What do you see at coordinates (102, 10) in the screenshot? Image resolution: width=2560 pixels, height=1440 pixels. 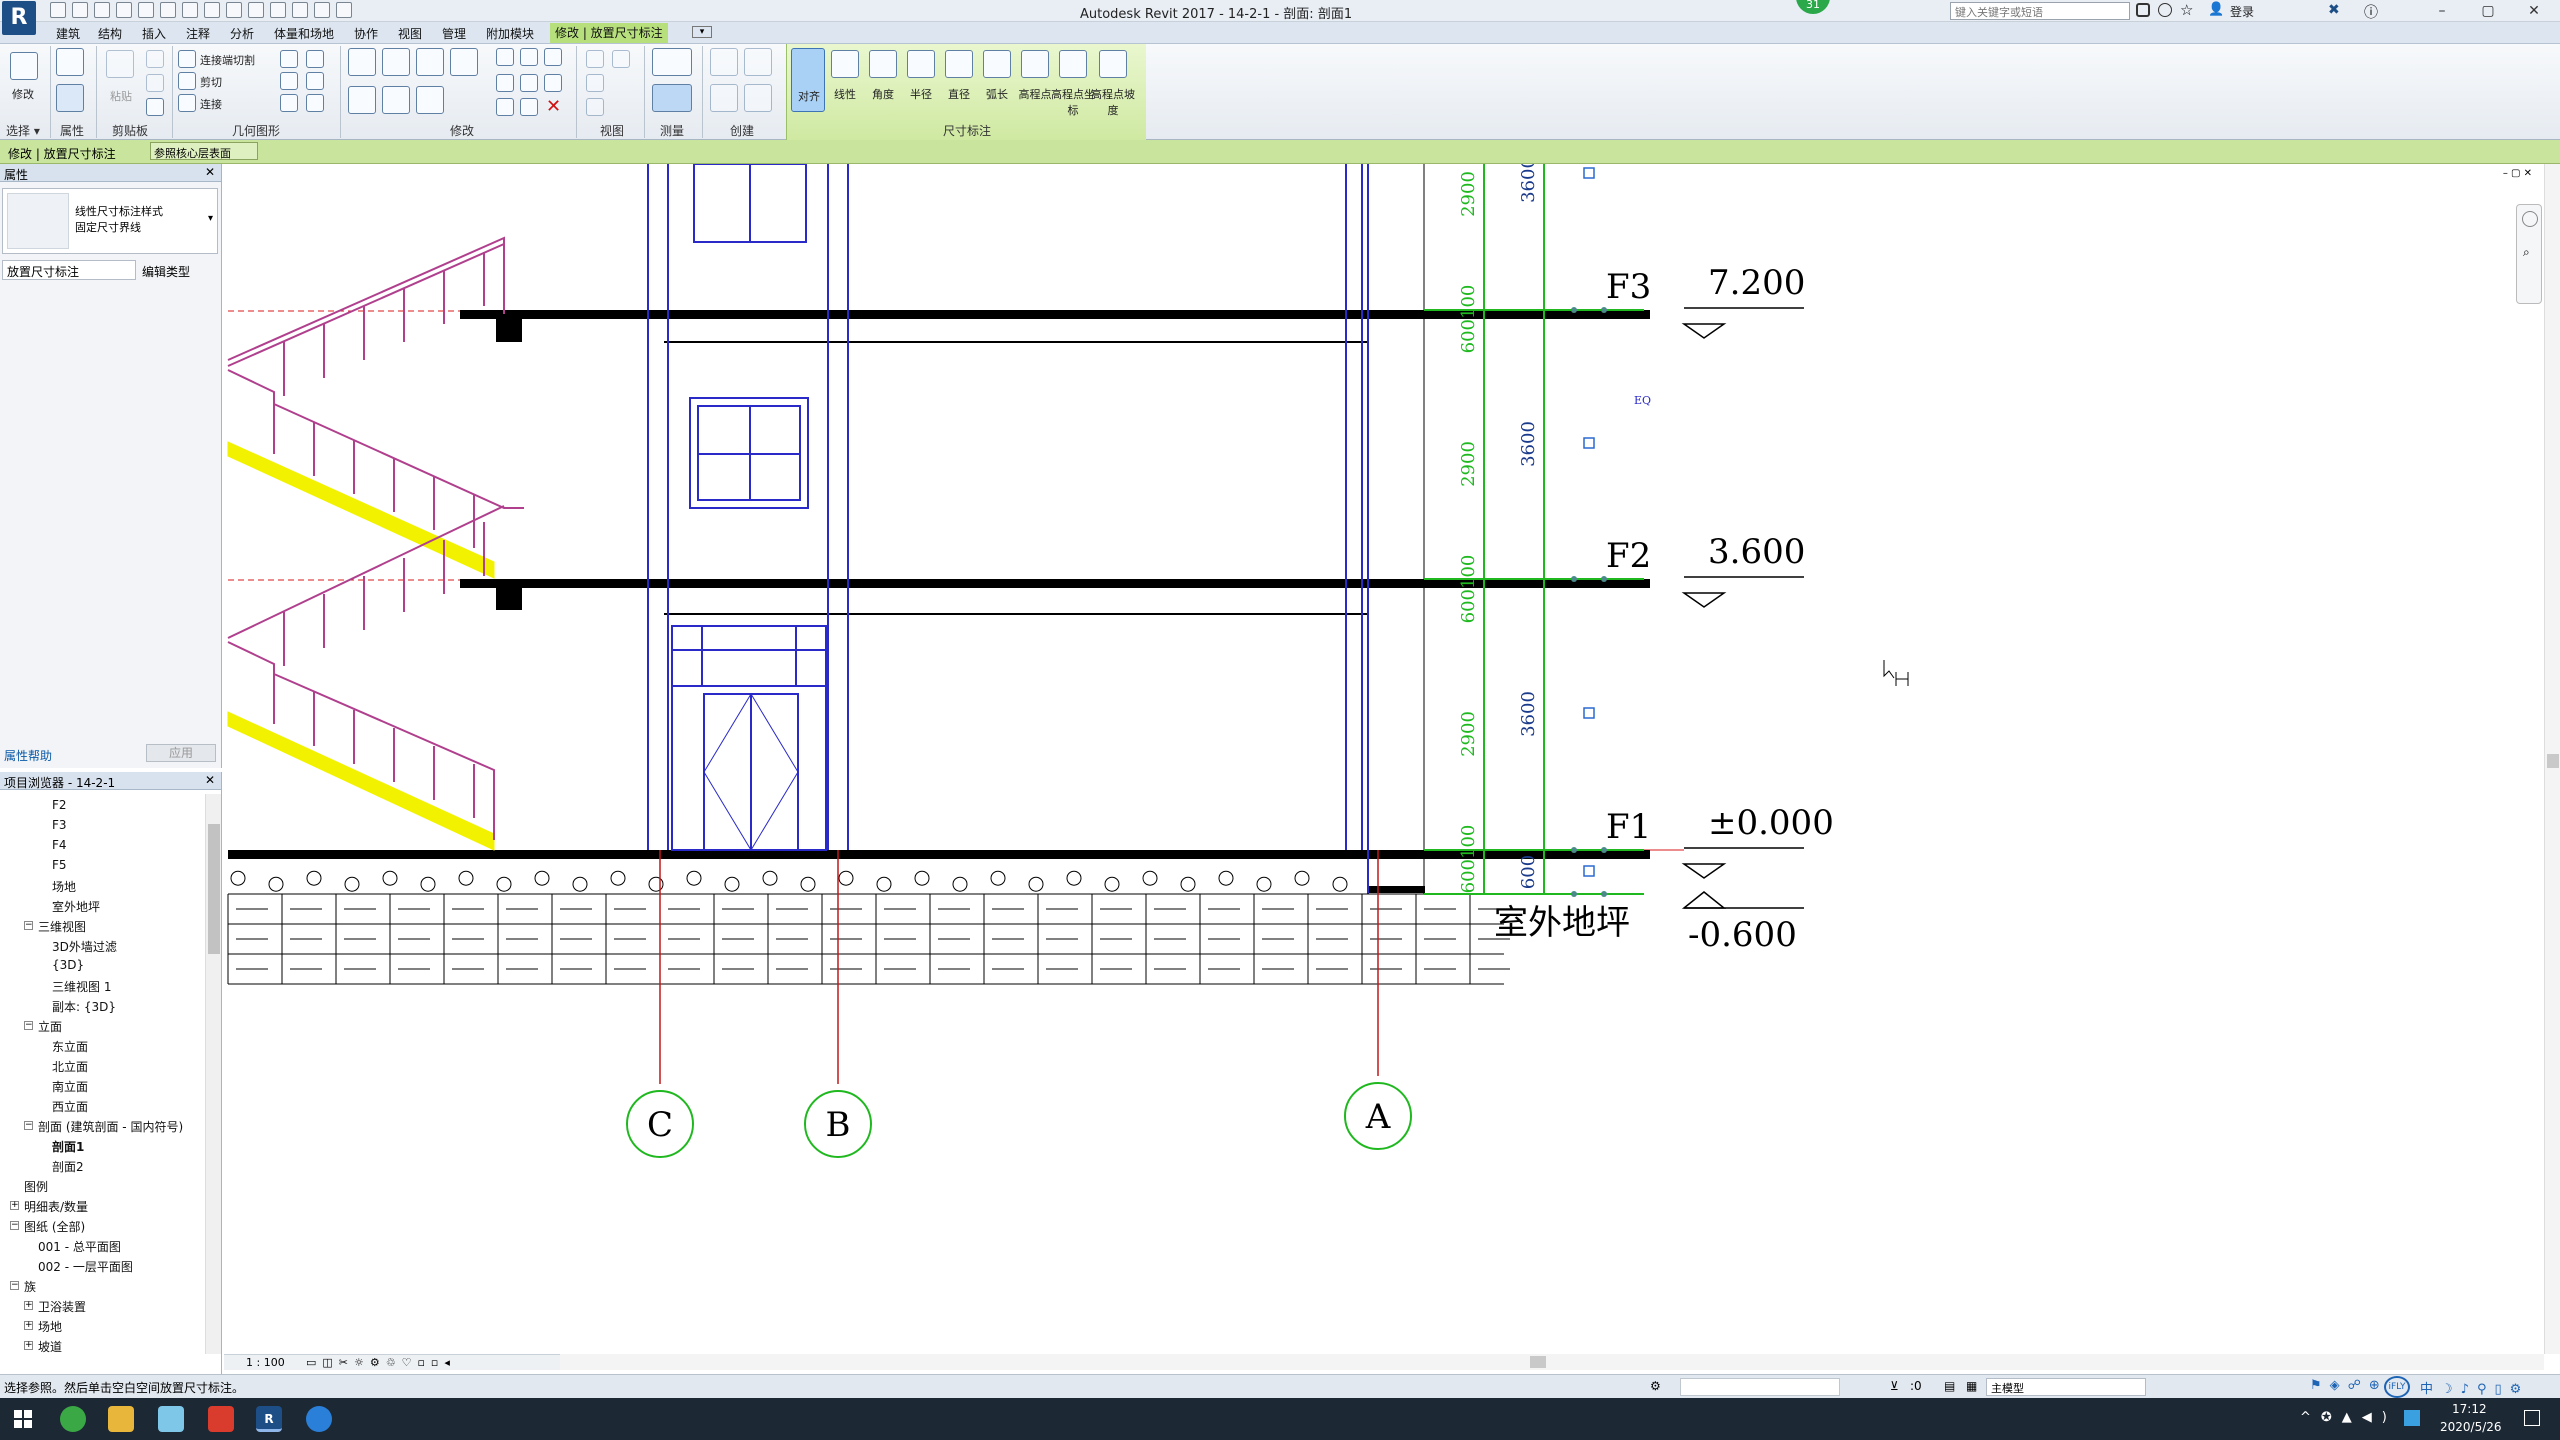 I see `sync-icon` at bounding box center [102, 10].